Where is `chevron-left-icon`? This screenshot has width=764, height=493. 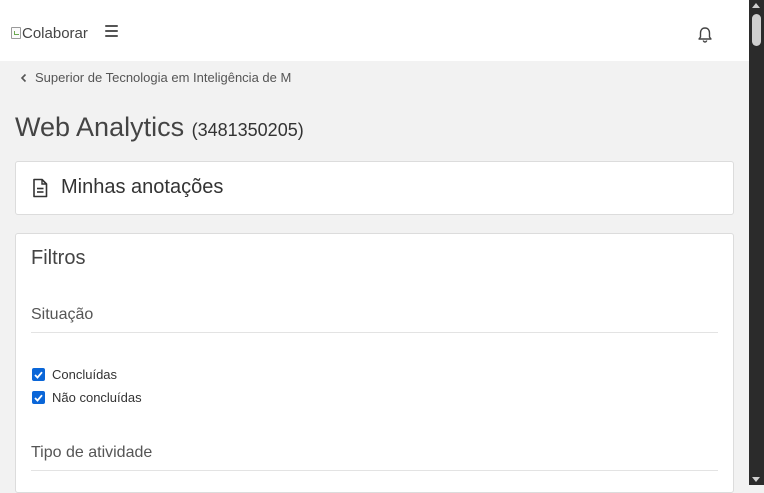
chevron-left-icon is located at coordinates (23, 77).